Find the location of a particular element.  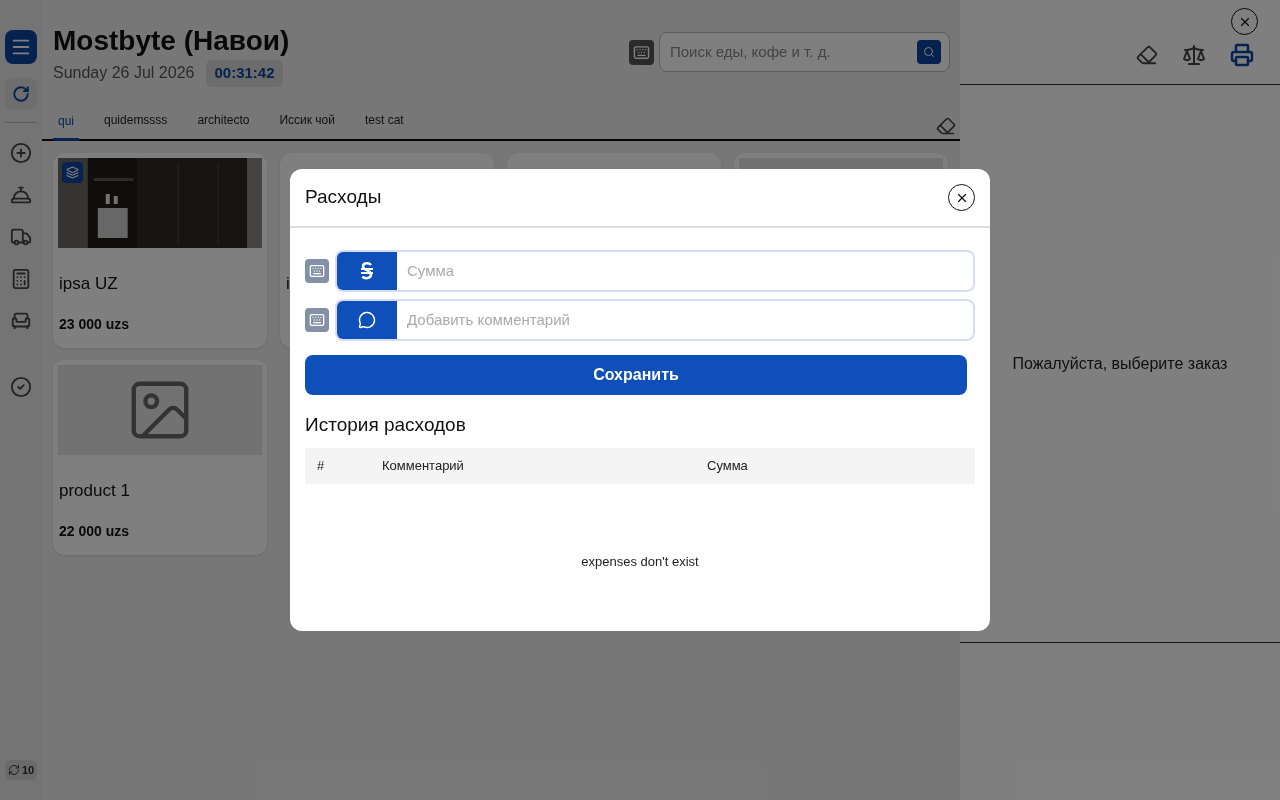

sync-count: 10 is located at coordinates (28, 770).